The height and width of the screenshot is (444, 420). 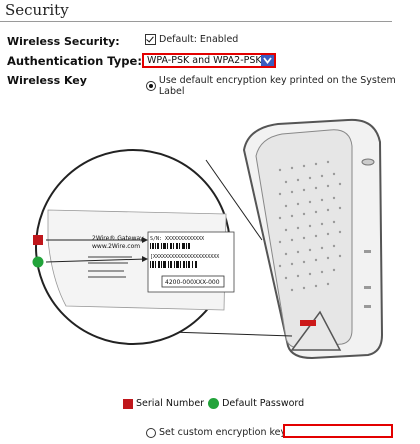 I want to click on custom-key-input, so click(x=338, y=431).